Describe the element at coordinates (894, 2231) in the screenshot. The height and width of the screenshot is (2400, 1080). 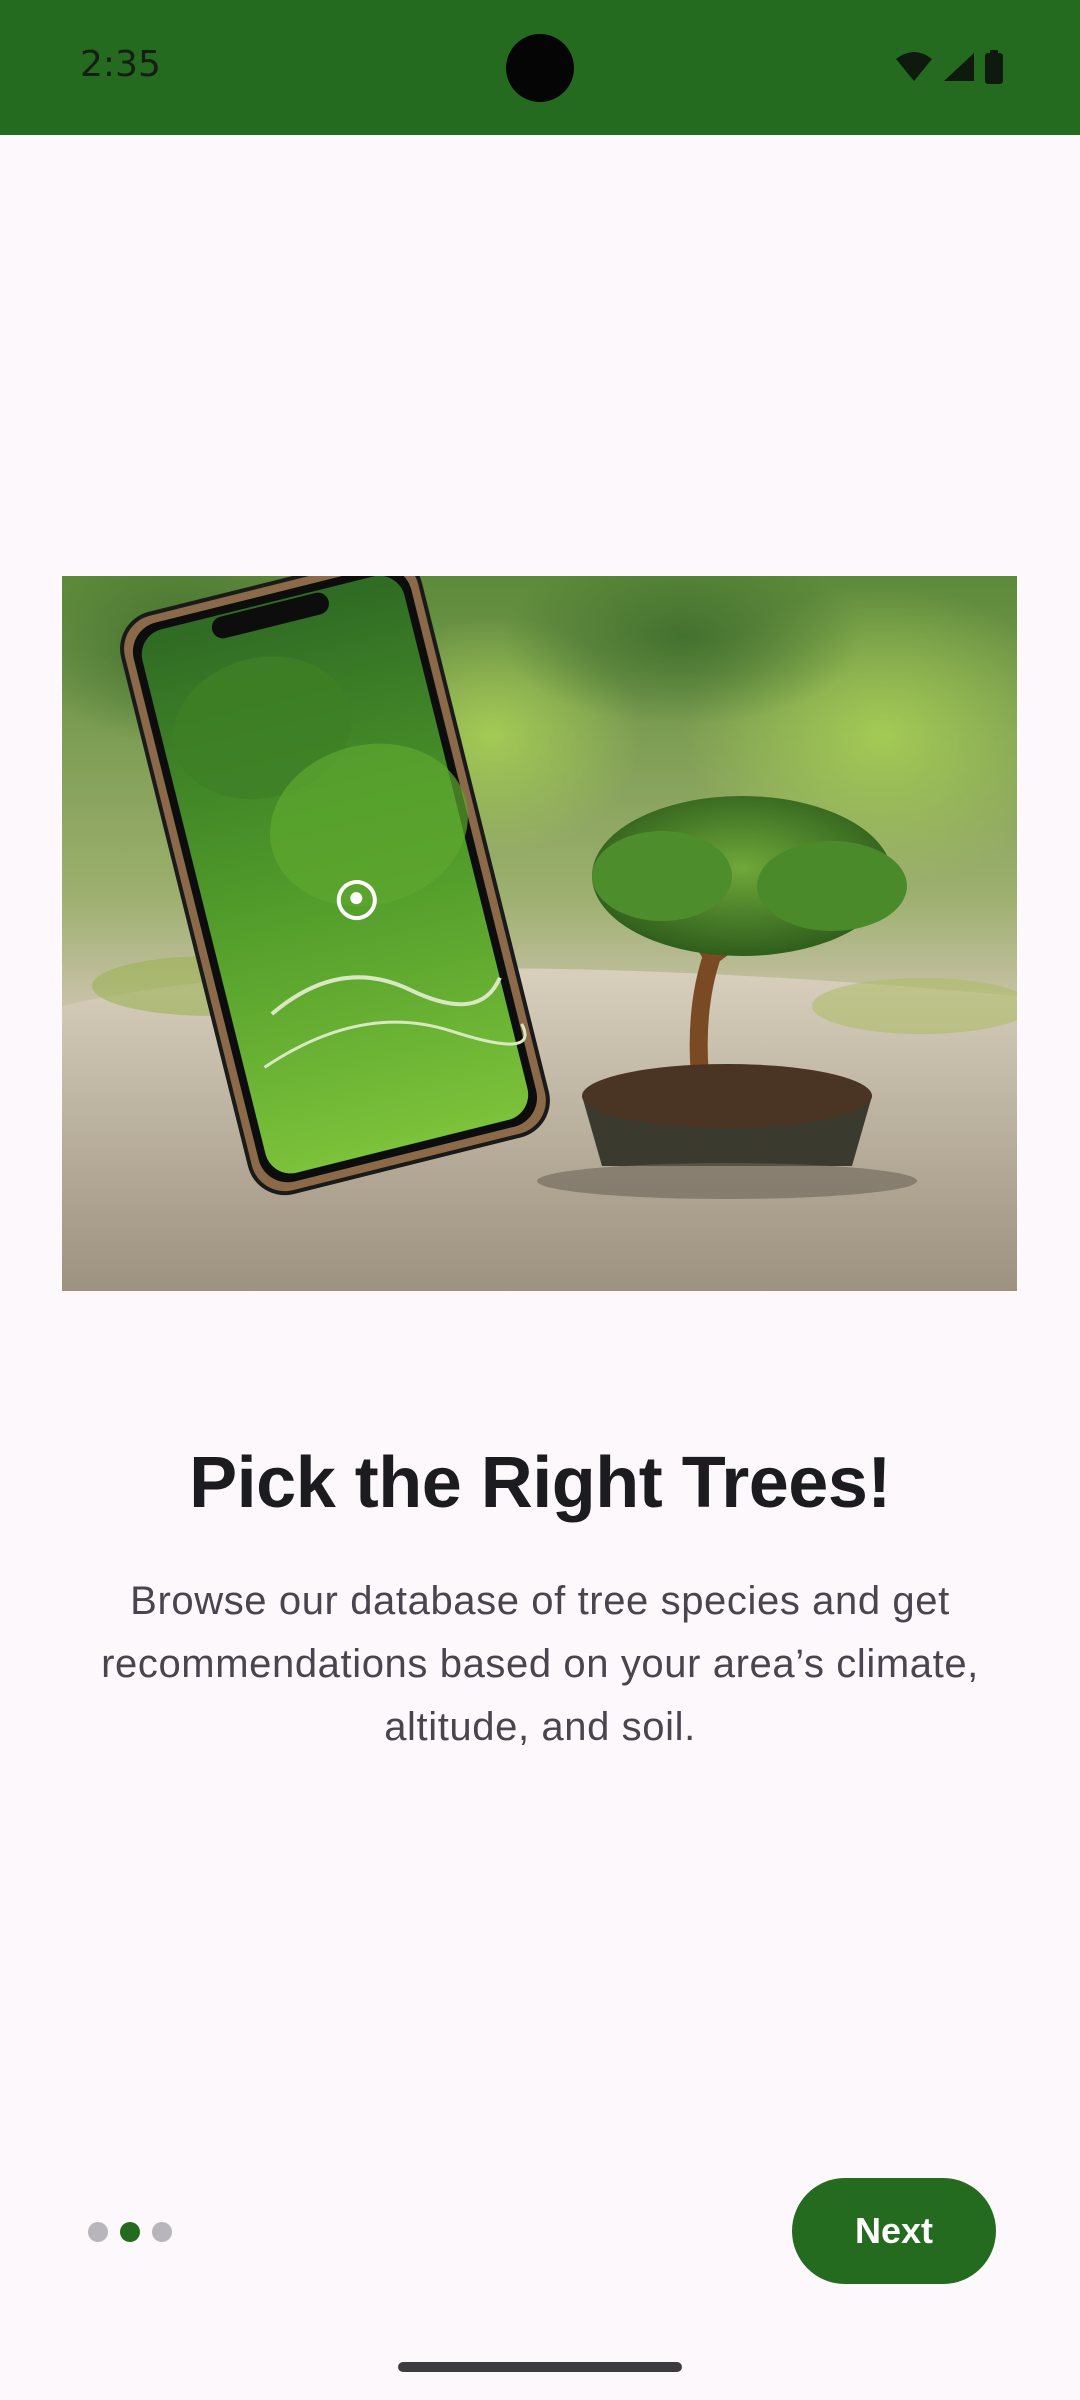
I see `next-button: Next` at that location.